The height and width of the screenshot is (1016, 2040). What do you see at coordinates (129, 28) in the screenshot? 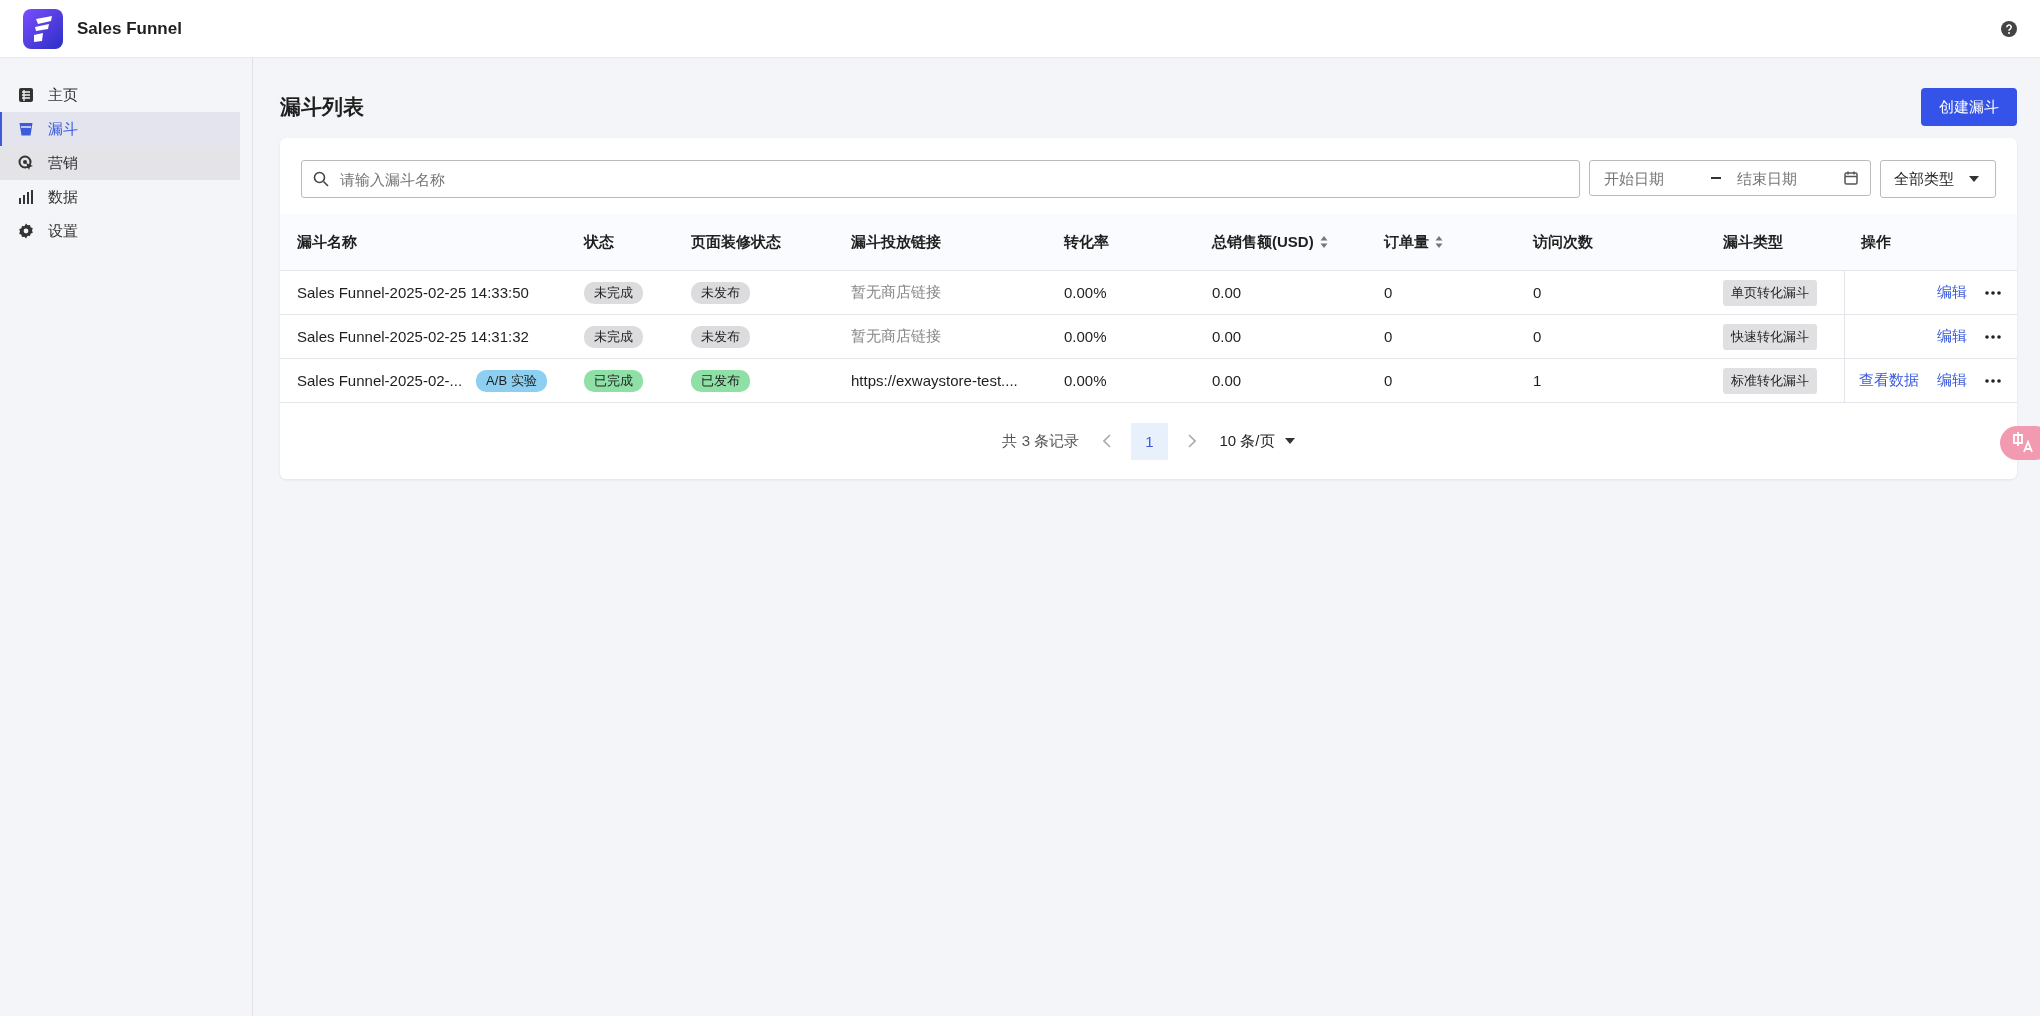
I see `app-title: Sales Funnel` at bounding box center [129, 28].